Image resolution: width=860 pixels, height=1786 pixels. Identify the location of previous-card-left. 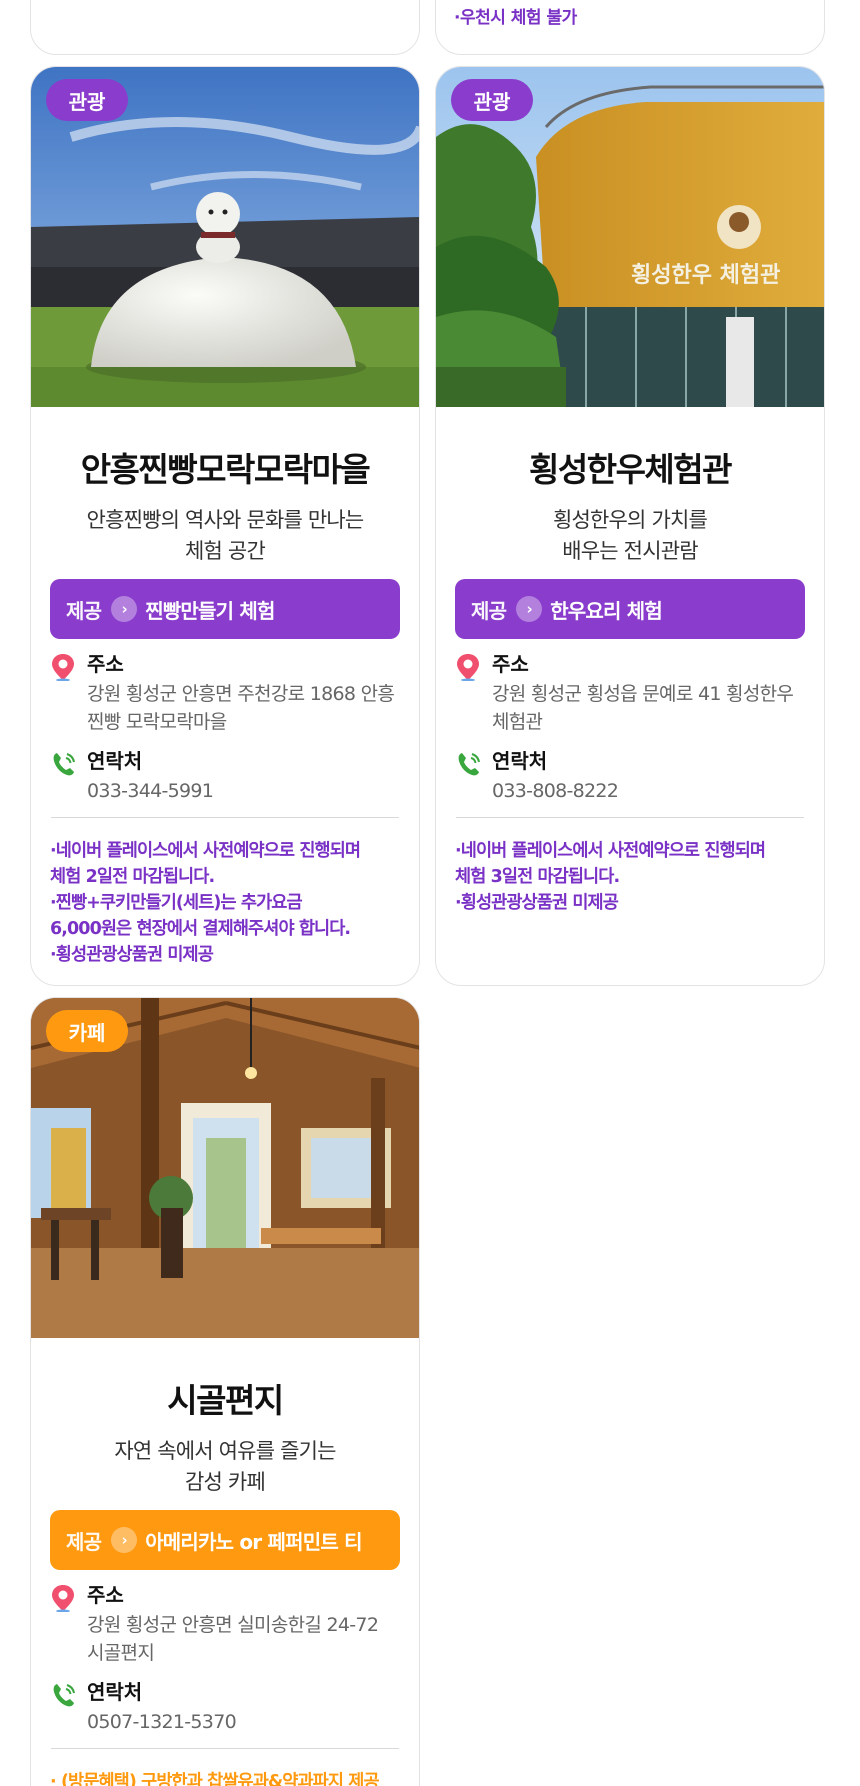
(225, 27).